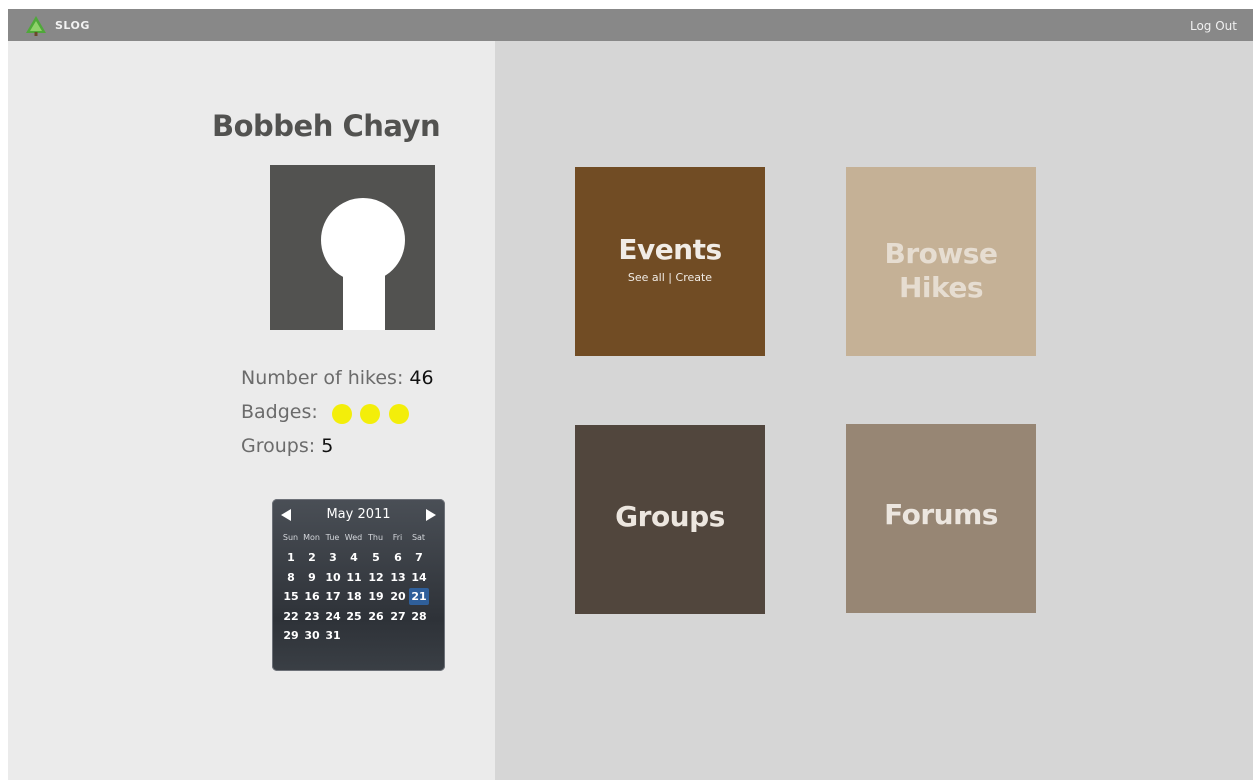  What do you see at coordinates (431, 515) in the screenshot?
I see `calendar-next-icon` at bounding box center [431, 515].